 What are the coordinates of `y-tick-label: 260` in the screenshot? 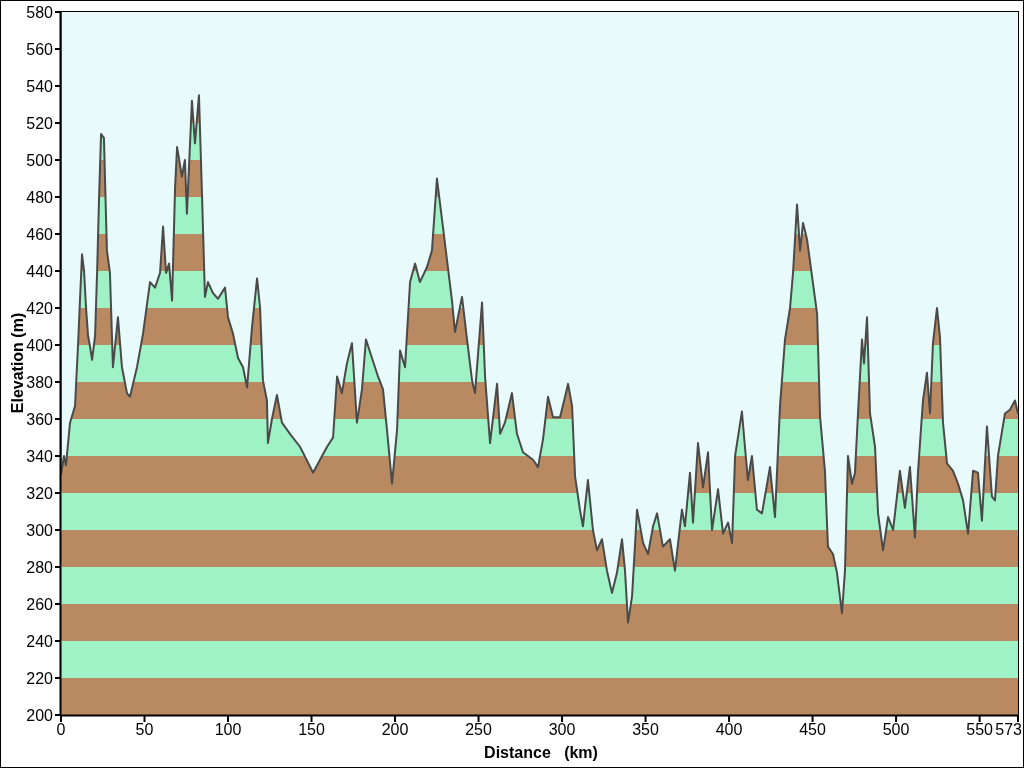 It's located at (39, 604).